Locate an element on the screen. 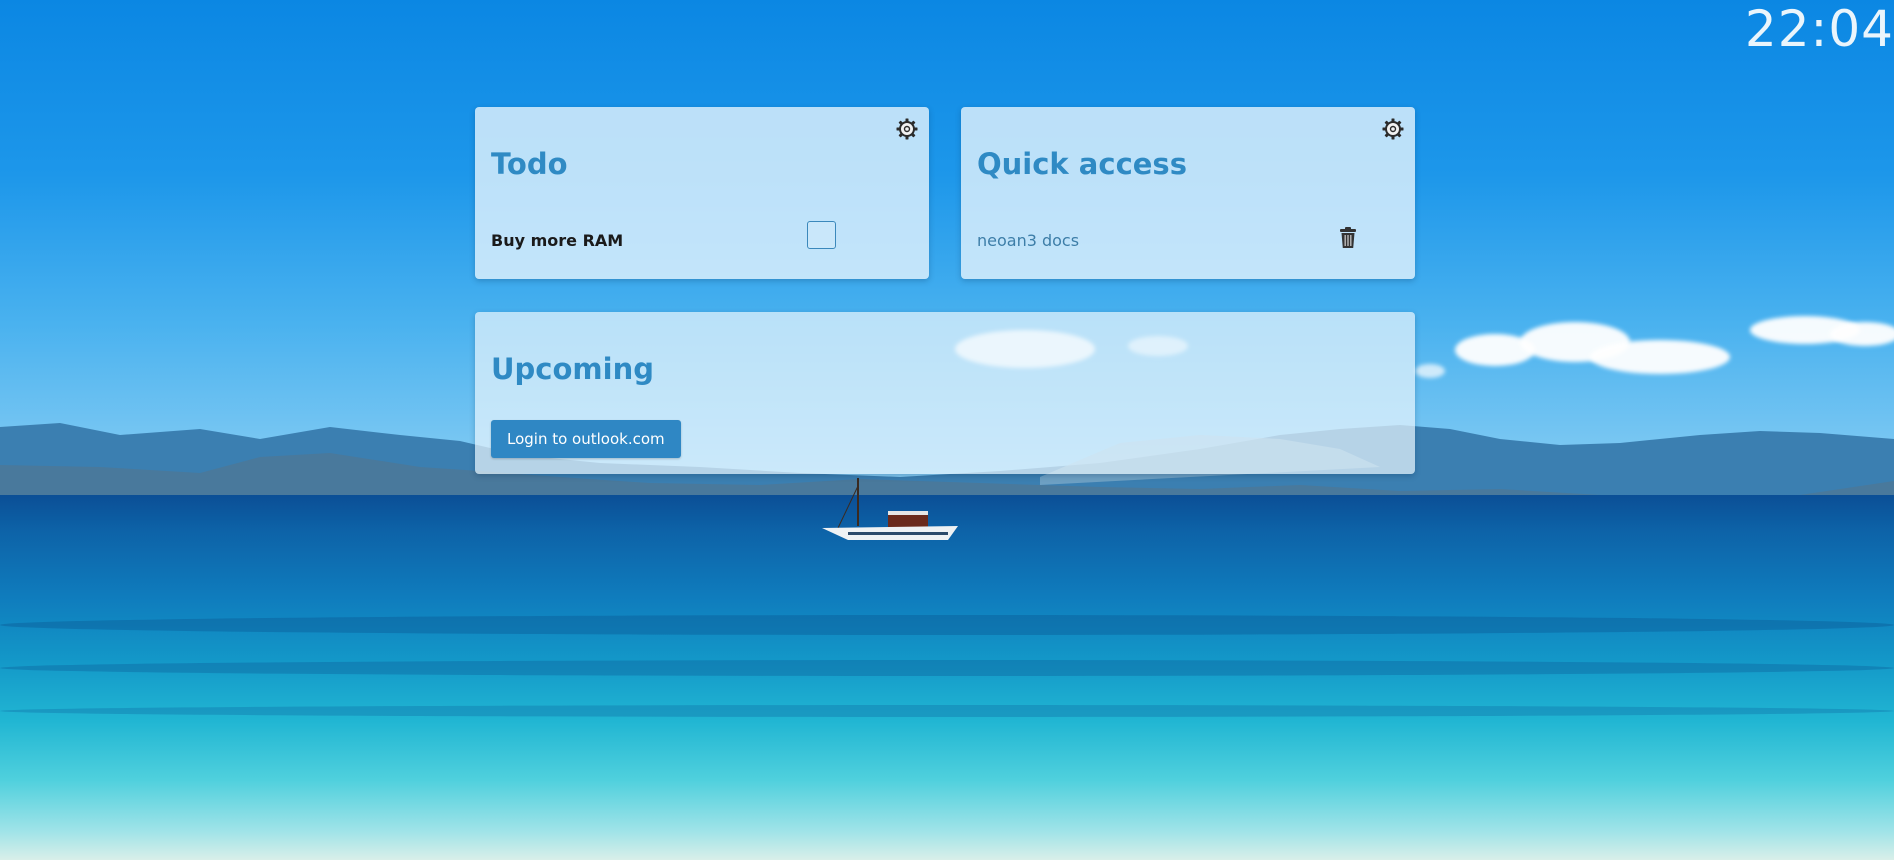 This screenshot has width=1894, height=860. todo-item-checkbox is located at coordinates (821, 235).